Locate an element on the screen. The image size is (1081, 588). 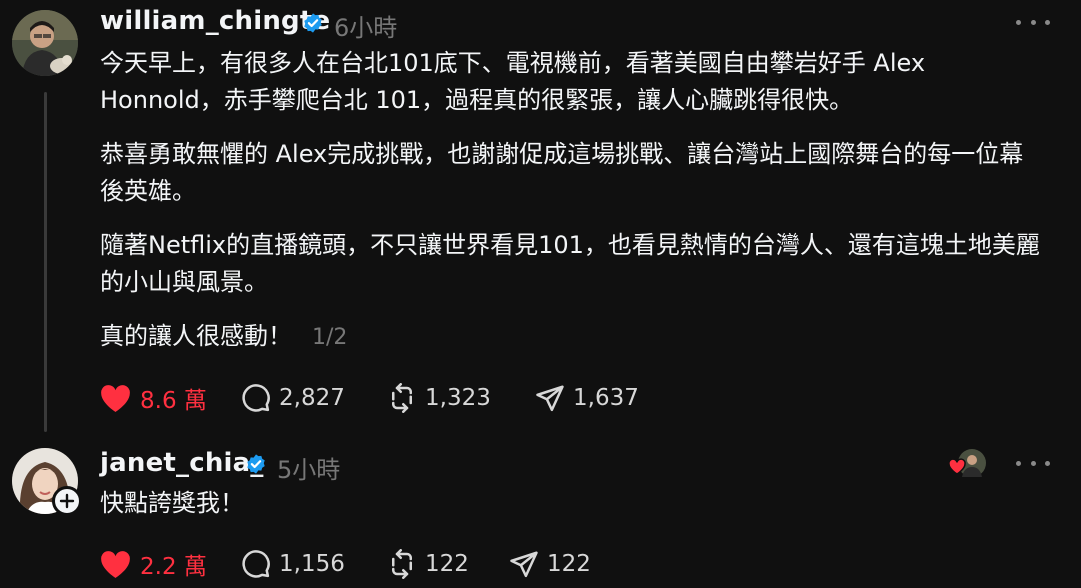
repost-count: 122 is located at coordinates (447, 564).